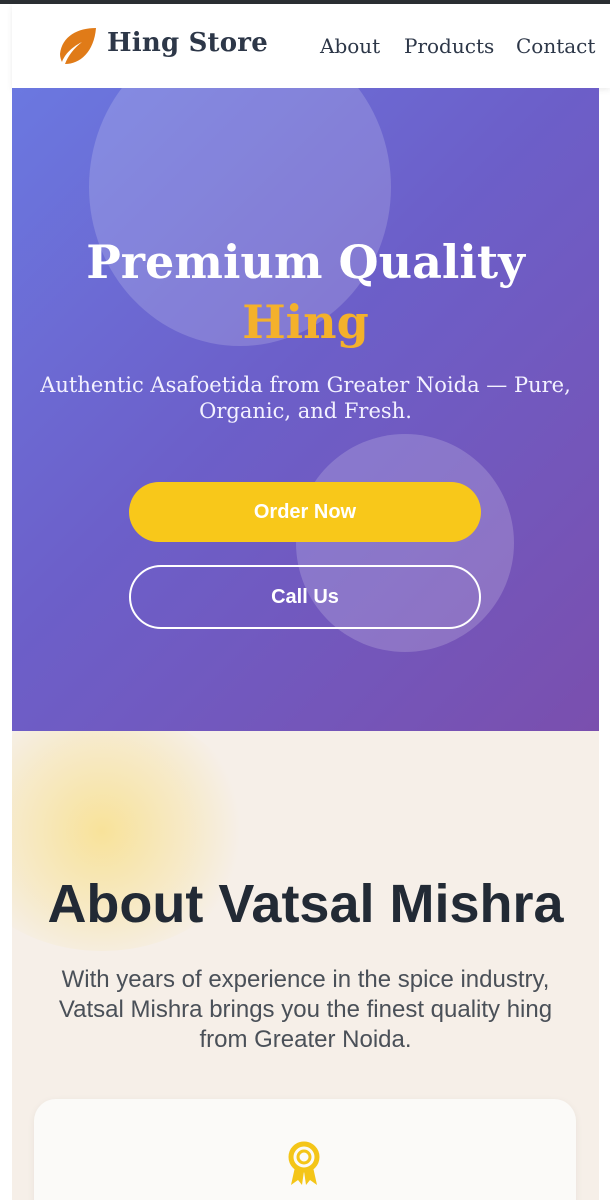 The height and width of the screenshot is (1200, 610). Describe the element at coordinates (350, 46) in the screenshot. I see `nav-link-about: About` at that location.